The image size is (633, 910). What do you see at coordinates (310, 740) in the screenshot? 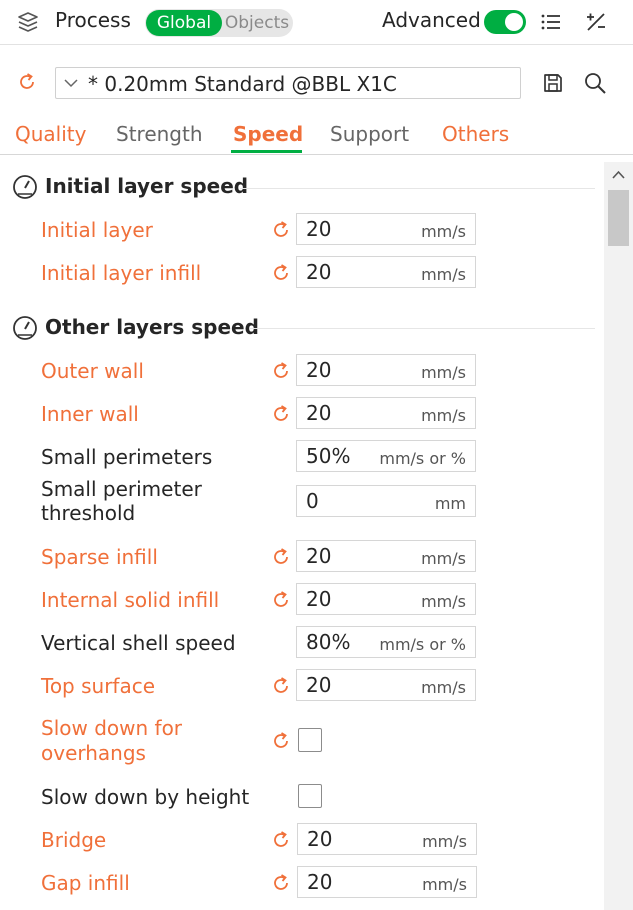
I see `slow-down-overhangs-checkbox` at bounding box center [310, 740].